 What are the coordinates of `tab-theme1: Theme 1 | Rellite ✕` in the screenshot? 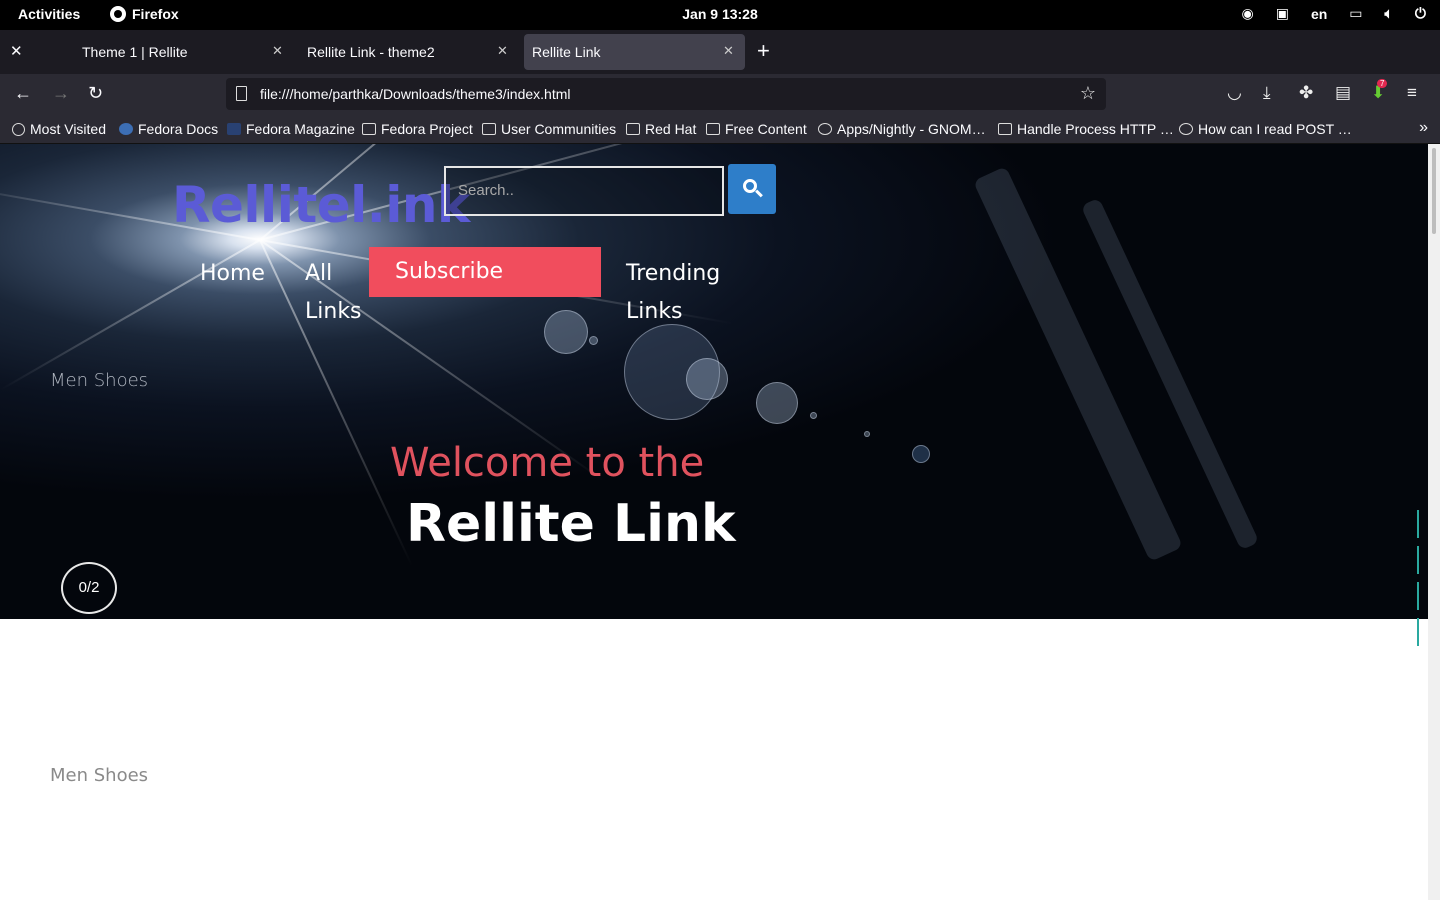 It's located at (184, 52).